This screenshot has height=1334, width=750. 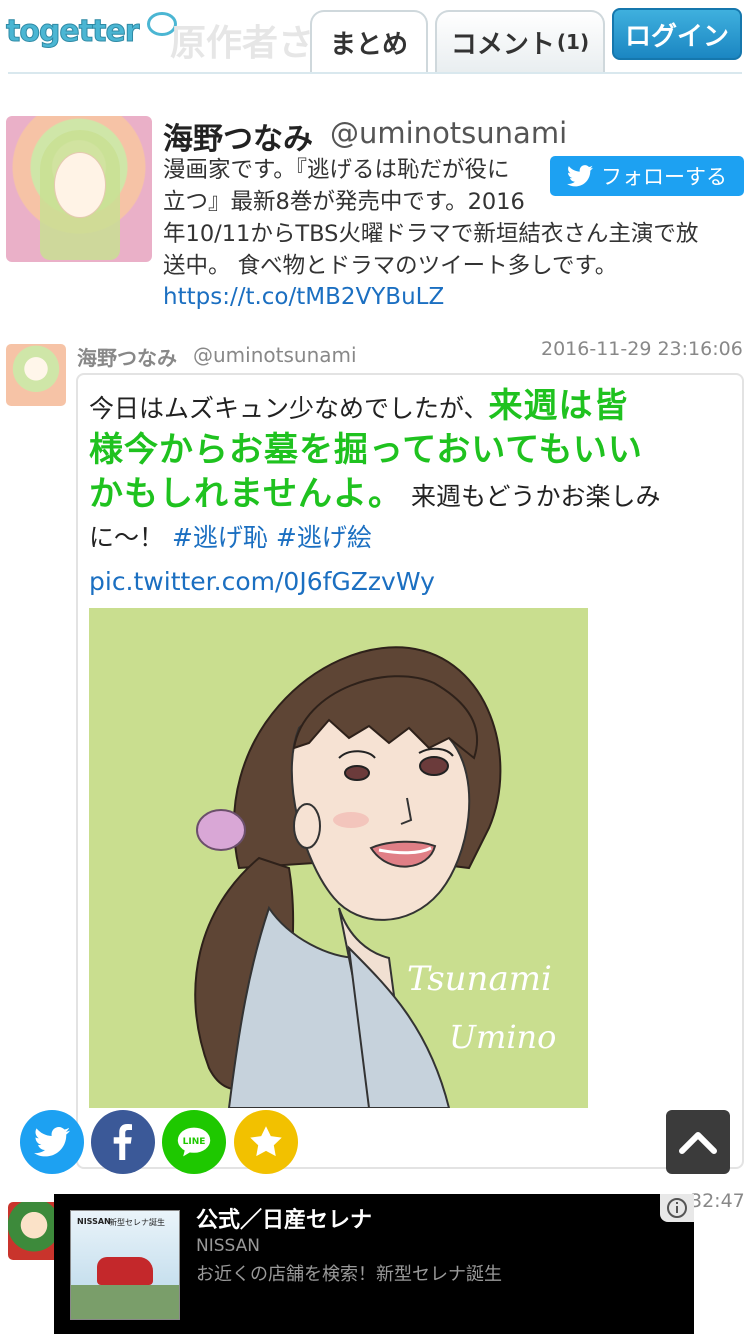 What do you see at coordinates (125, 1271) in the screenshot?
I see `car-image` at bounding box center [125, 1271].